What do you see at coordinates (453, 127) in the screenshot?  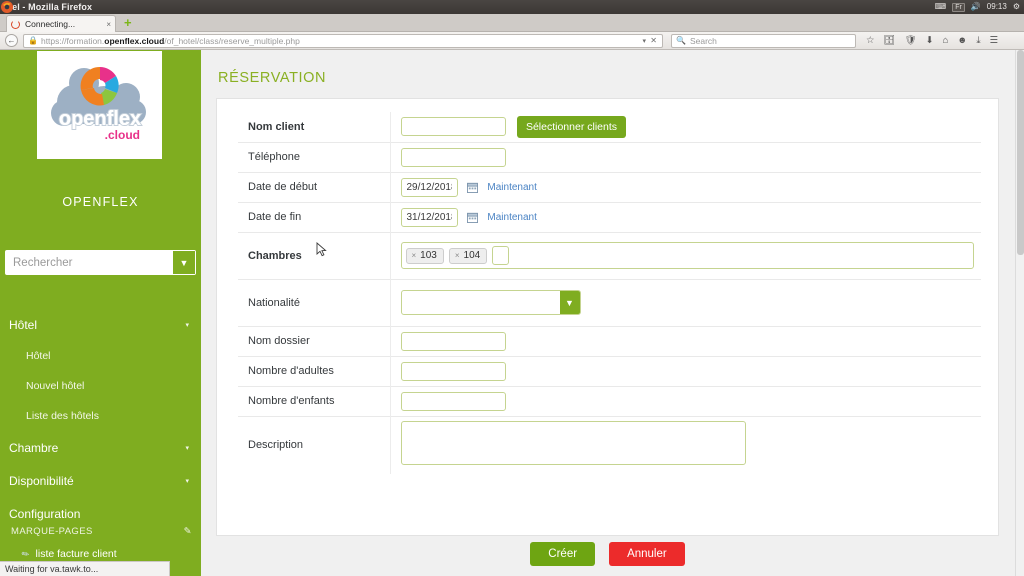 I see `nom-client-input` at bounding box center [453, 127].